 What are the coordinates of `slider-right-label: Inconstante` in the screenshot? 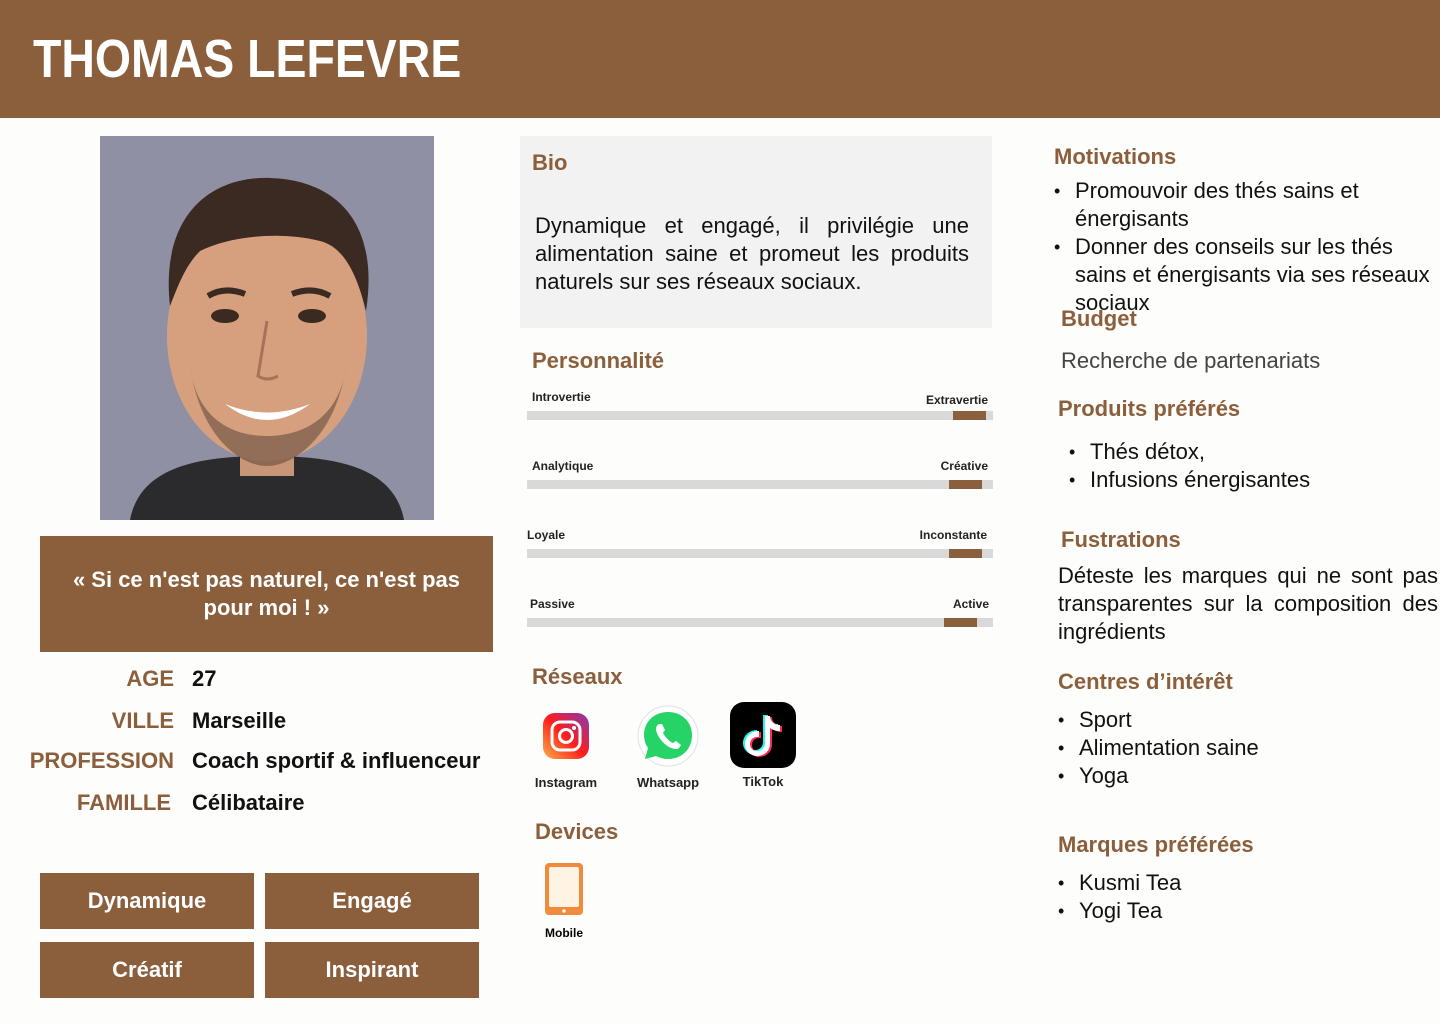 It's located at (953, 535).